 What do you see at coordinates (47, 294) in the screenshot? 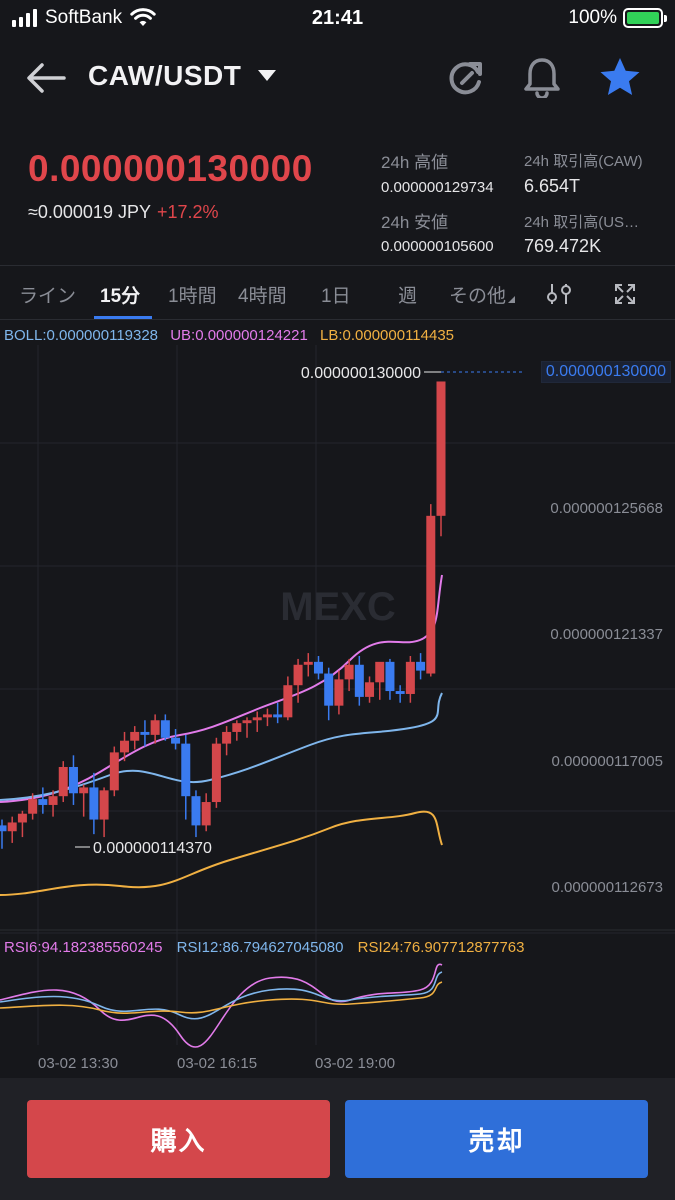
I see `tab-line: ライン` at bounding box center [47, 294].